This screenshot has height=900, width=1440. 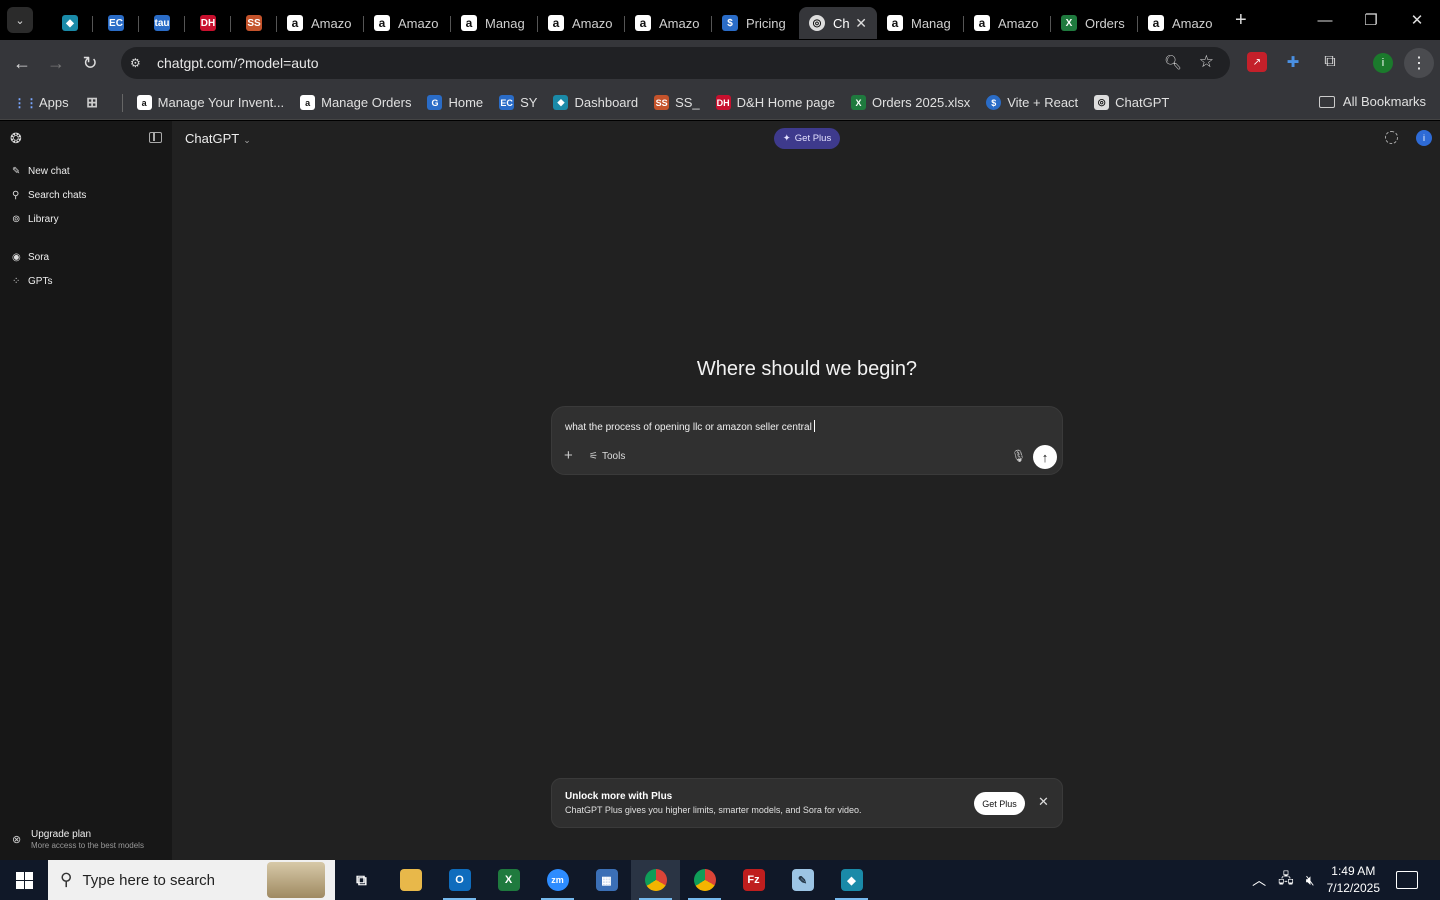 I want to click on tab-active: ◎ Ch ✕, so click(x=838, y=23).